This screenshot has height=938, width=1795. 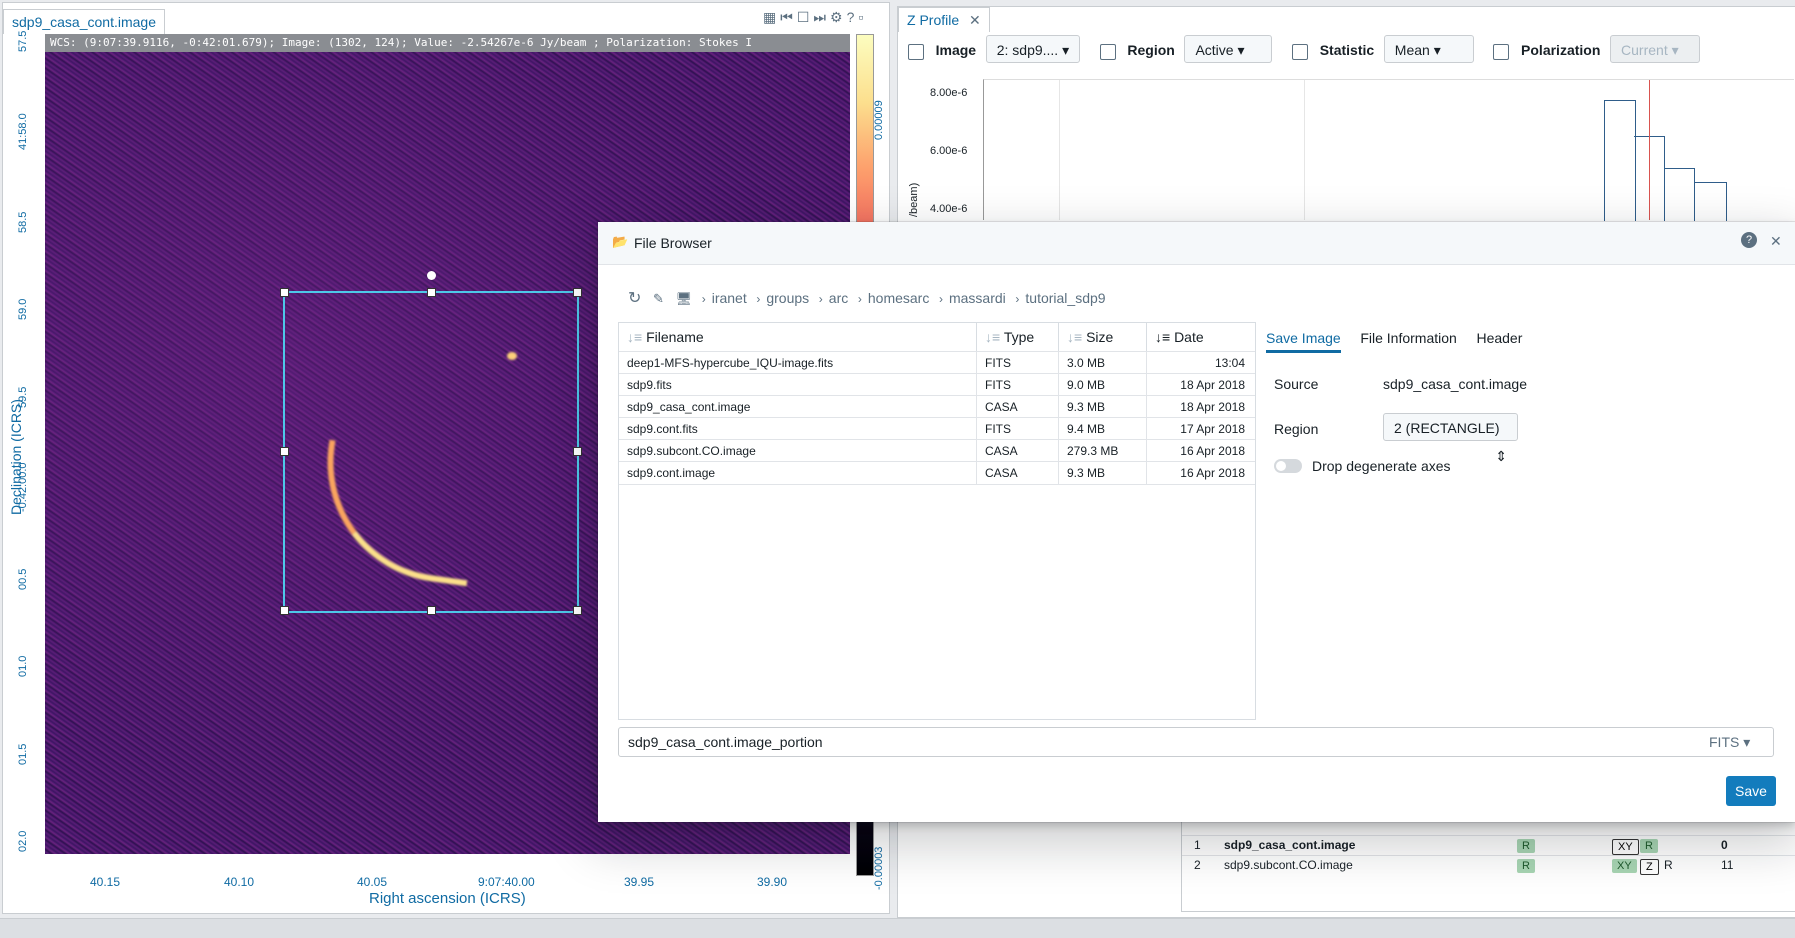 What do you see at coordinates (1347, 50) in the screenshot?
I see `statistic-label: Statistic` at bounding box center [1347, 50].